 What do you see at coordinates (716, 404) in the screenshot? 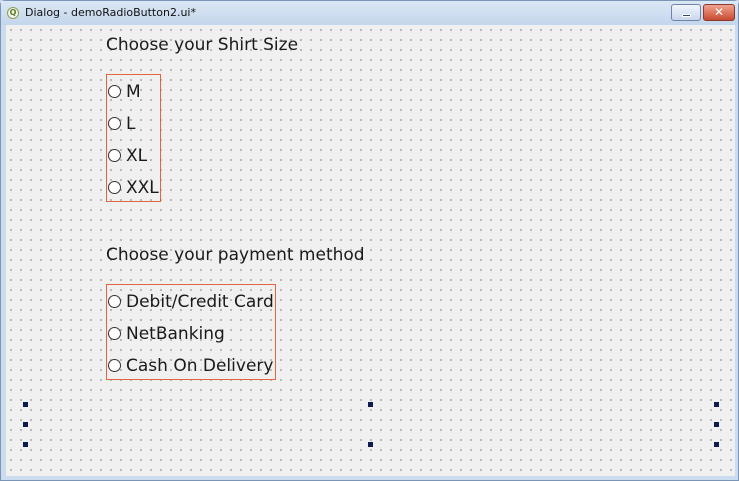
I see `resize-handle-top-right` at bounding box center [716, 404].